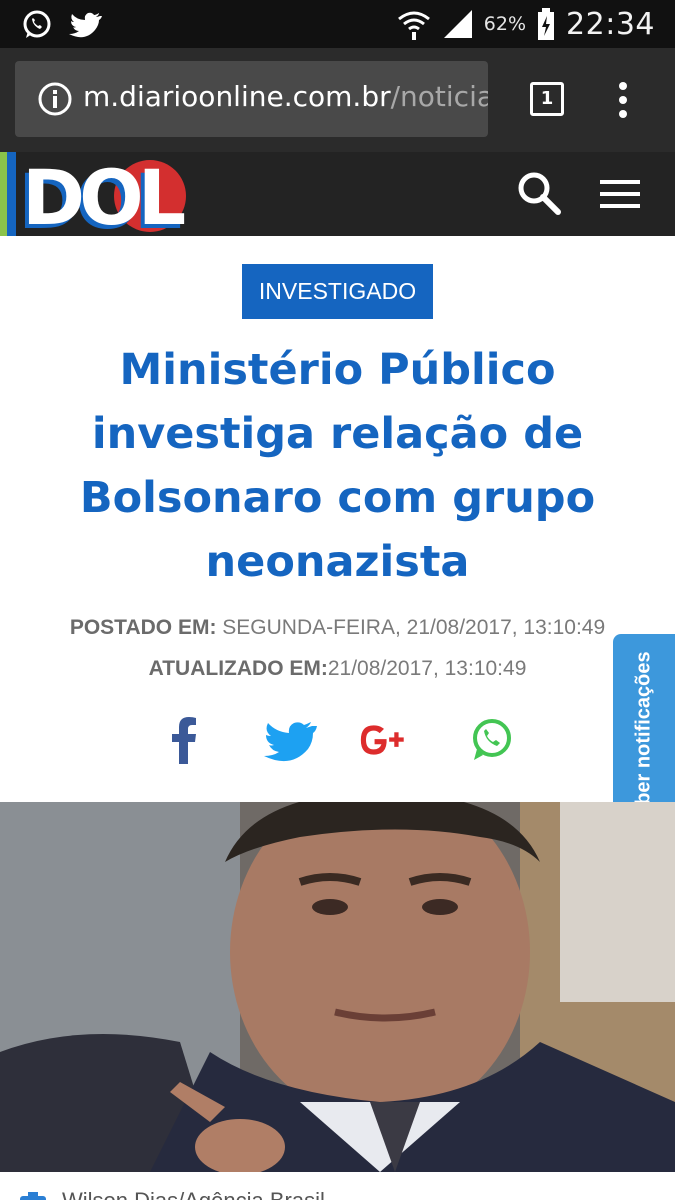 This screenshot has width=675, height=1200. Describe the element at coordinates (238, 668) in the screenshot. I see `updated-label: ATUALIZADO EM:` at that location.